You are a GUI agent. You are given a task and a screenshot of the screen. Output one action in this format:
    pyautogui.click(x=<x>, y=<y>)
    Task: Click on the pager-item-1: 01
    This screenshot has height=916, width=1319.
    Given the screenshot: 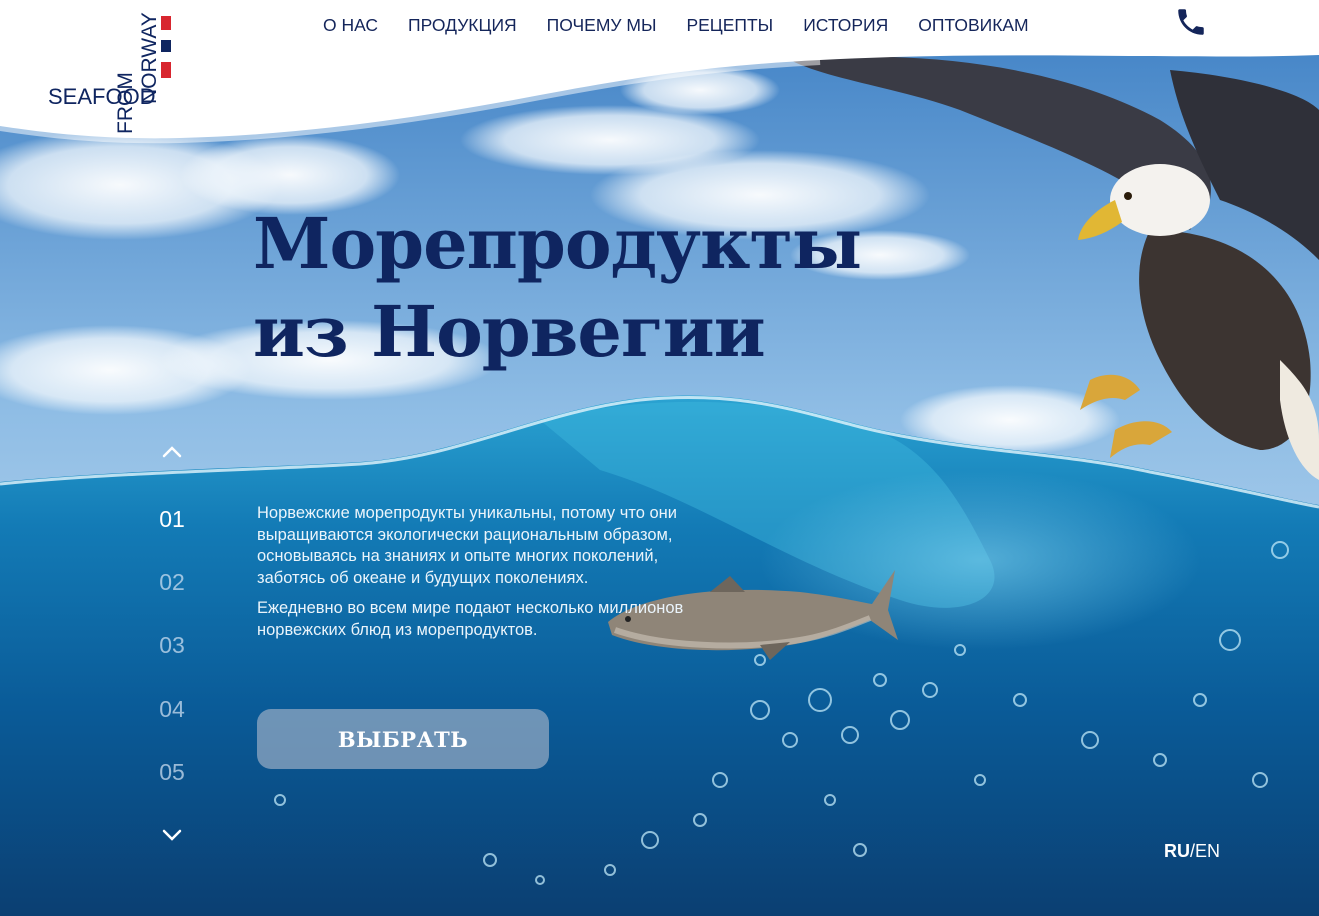 What is the action you would take?
    pyautogui.click(x=172, y=519)
    